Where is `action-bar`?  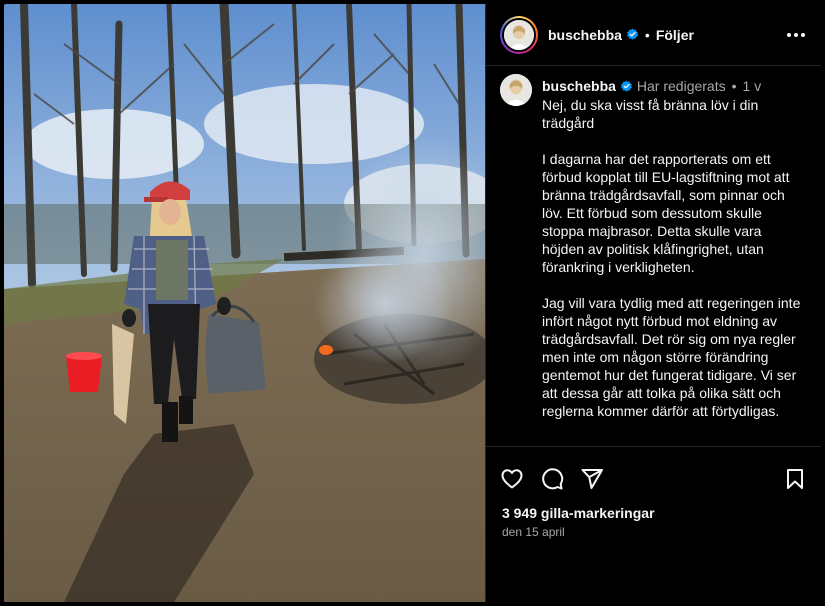 action-bar is located at coordinates (653, 479).